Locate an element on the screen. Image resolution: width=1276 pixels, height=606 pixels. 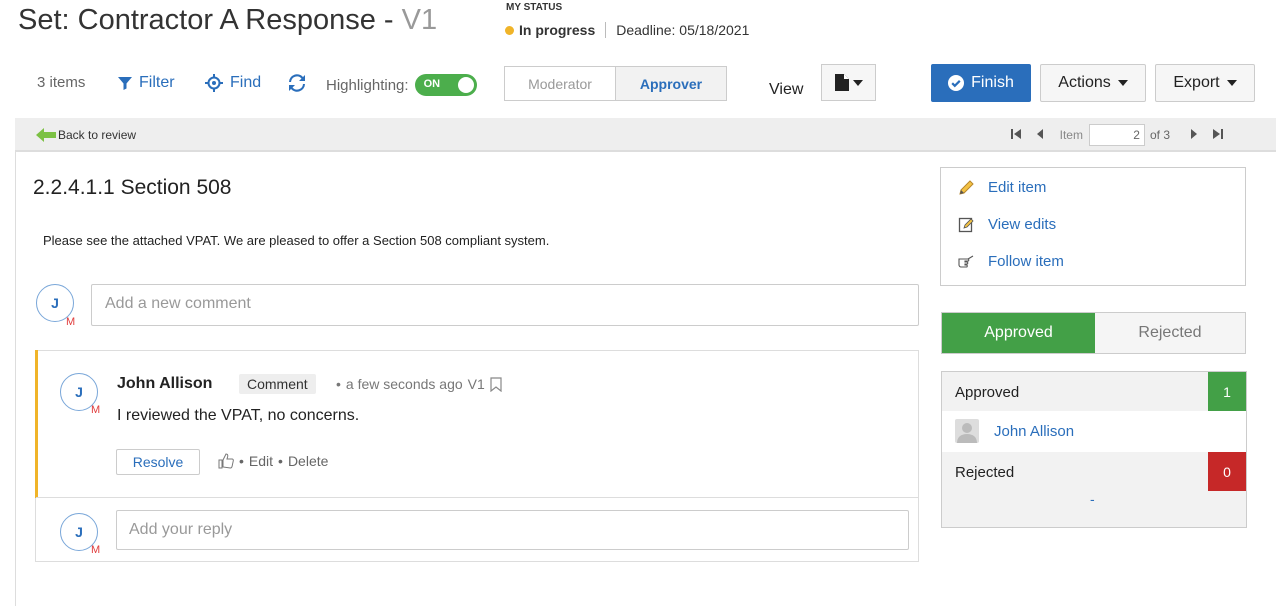
page-title: Set: Contractor A Response - V1 is located at coordinates (227, 20).